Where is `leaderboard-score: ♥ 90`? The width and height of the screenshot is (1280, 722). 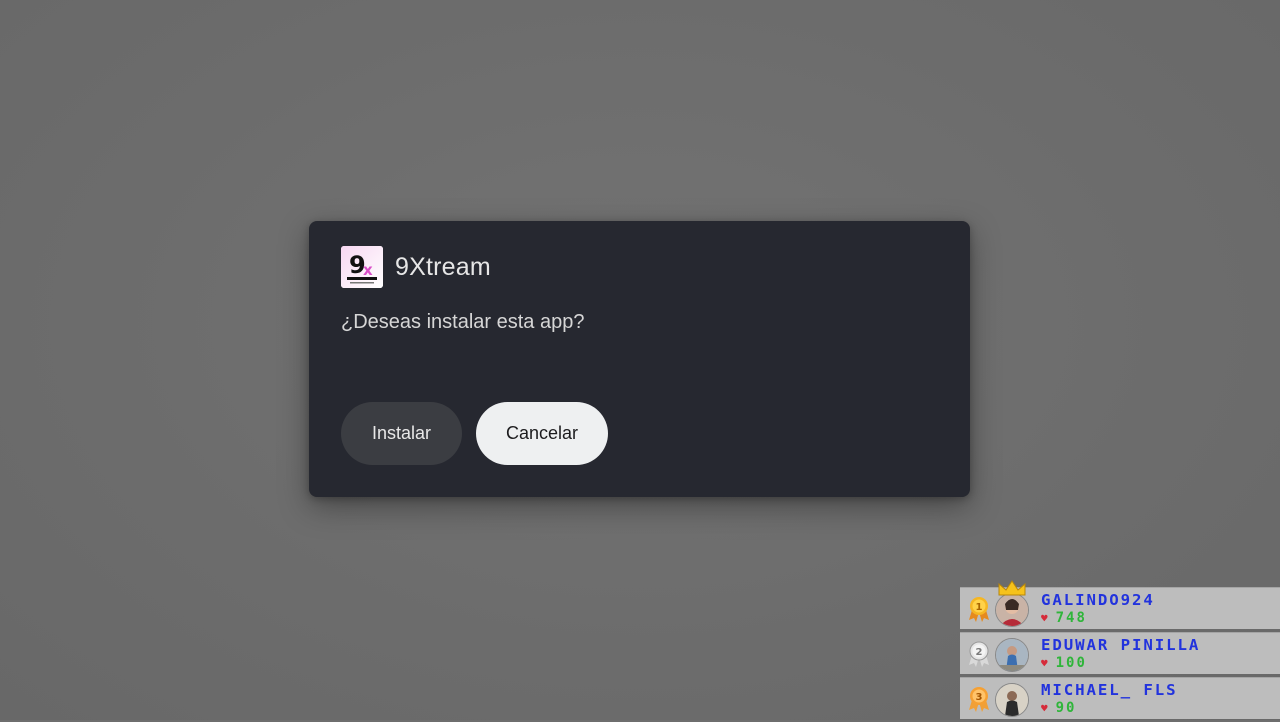 leaderboard-score: ♥ 90 is located at coordinates (1058, 708).